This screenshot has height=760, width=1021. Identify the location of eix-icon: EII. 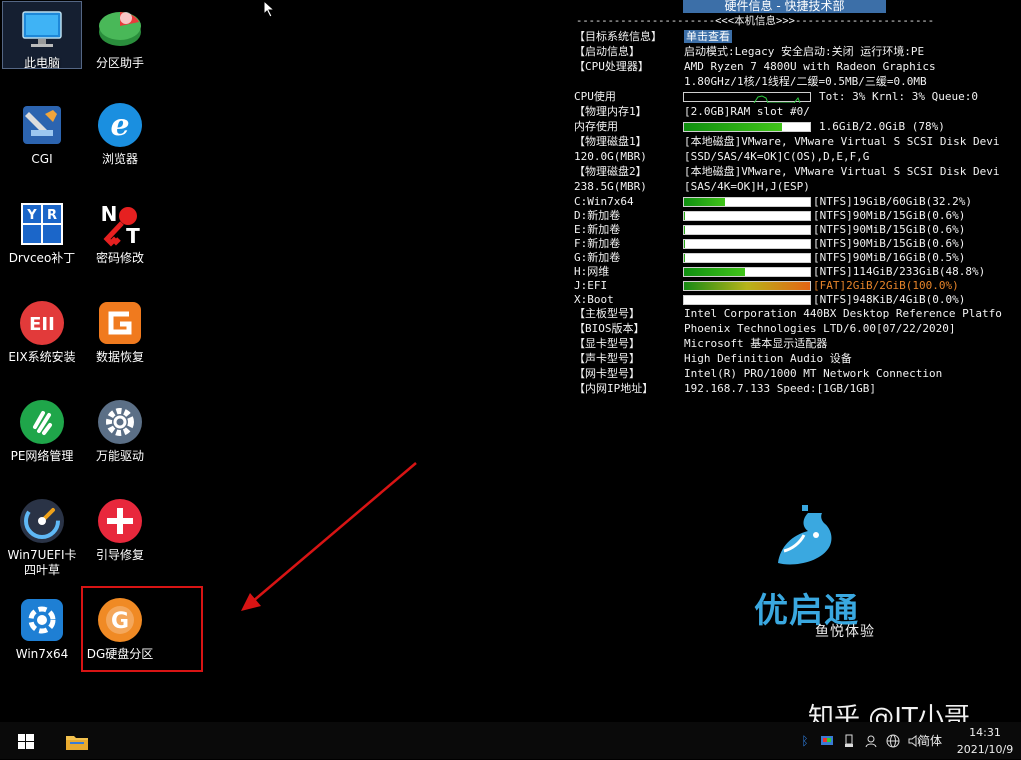
(42, 323).